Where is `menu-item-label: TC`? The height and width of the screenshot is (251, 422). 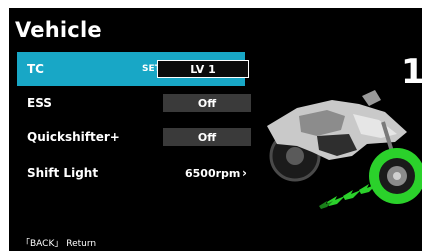 menu-item-label: TC is located at coordinates (35, 69).